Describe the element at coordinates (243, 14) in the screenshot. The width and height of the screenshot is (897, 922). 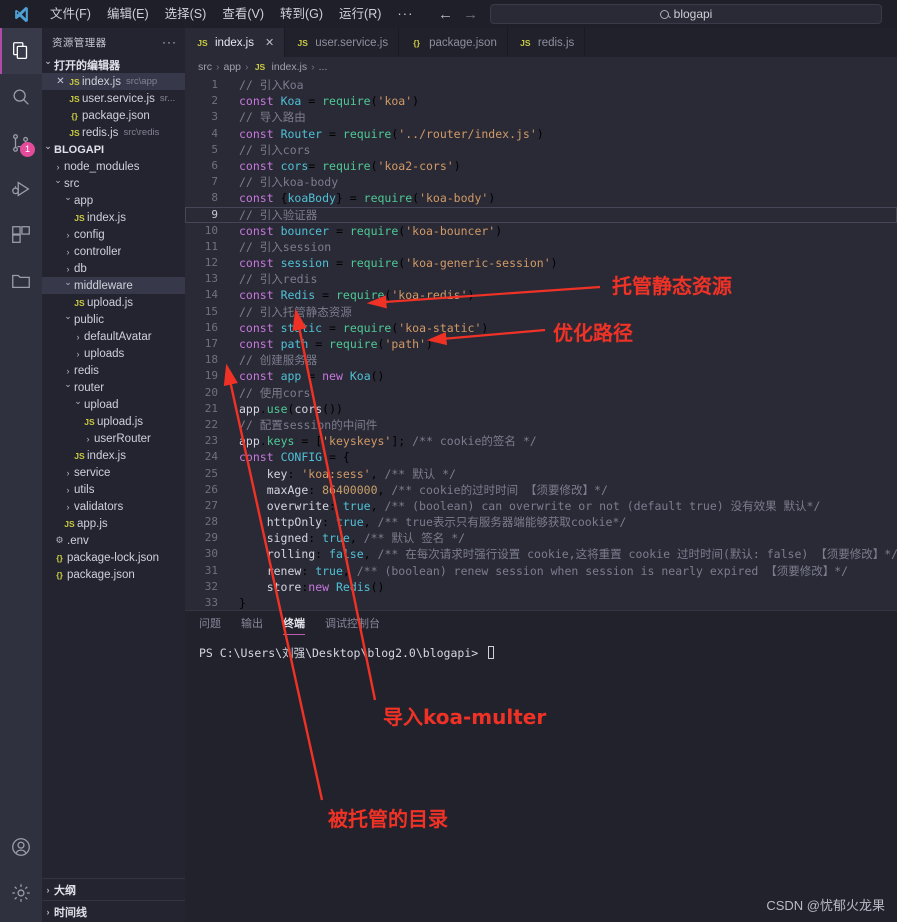
I see `menu-view: 查看(V)` at that location.